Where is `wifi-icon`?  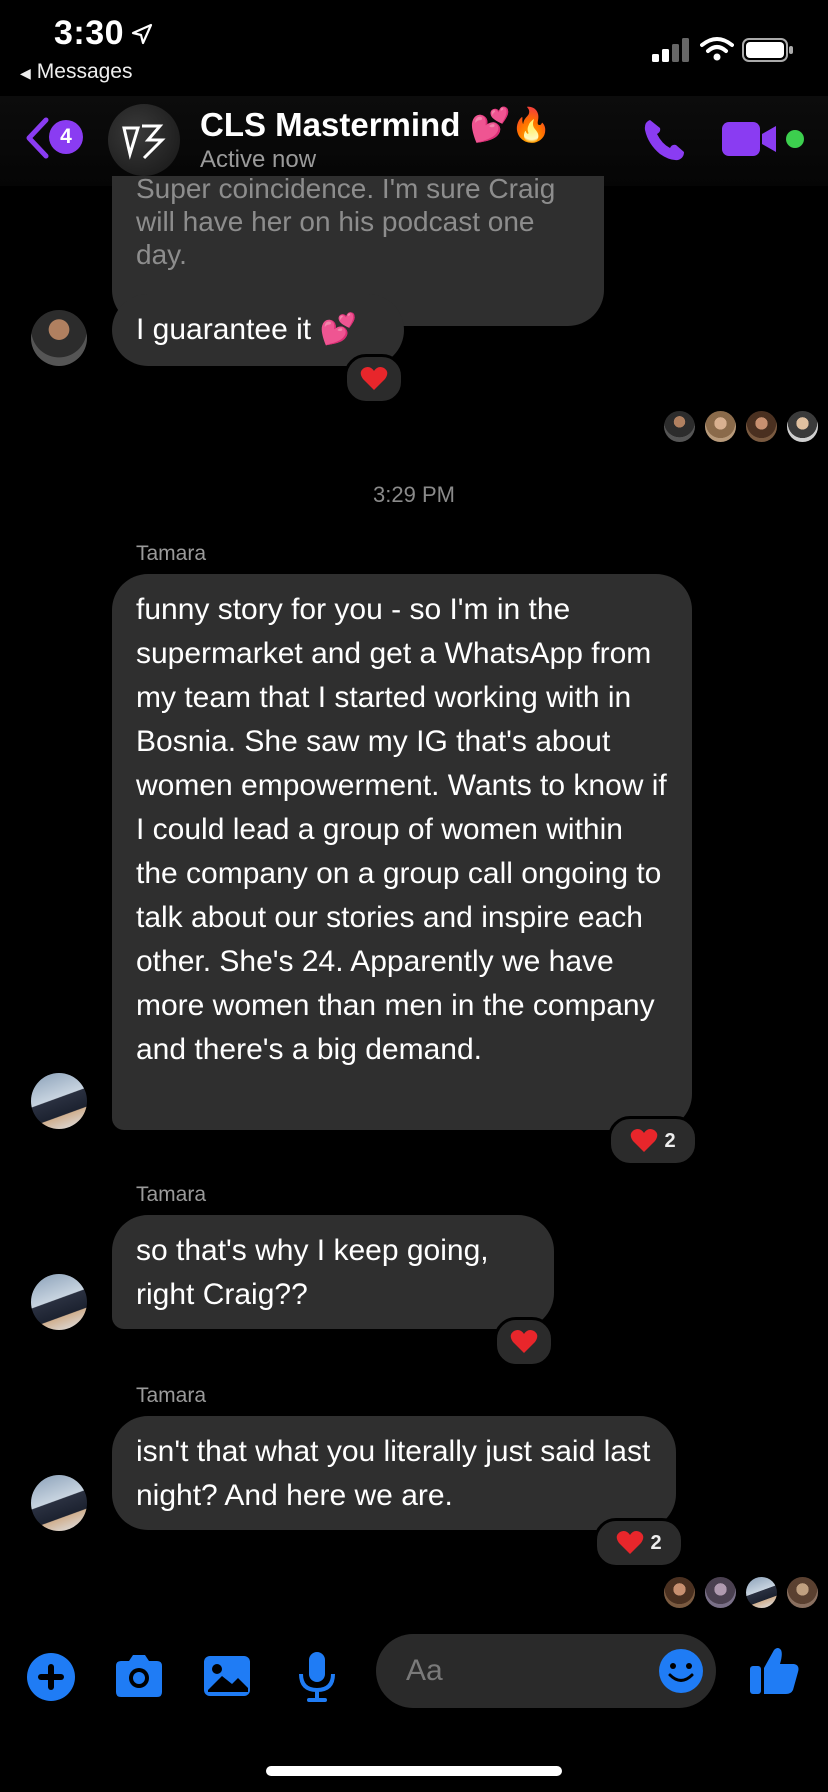
wifi-icon is located at coordinates (717, 49).